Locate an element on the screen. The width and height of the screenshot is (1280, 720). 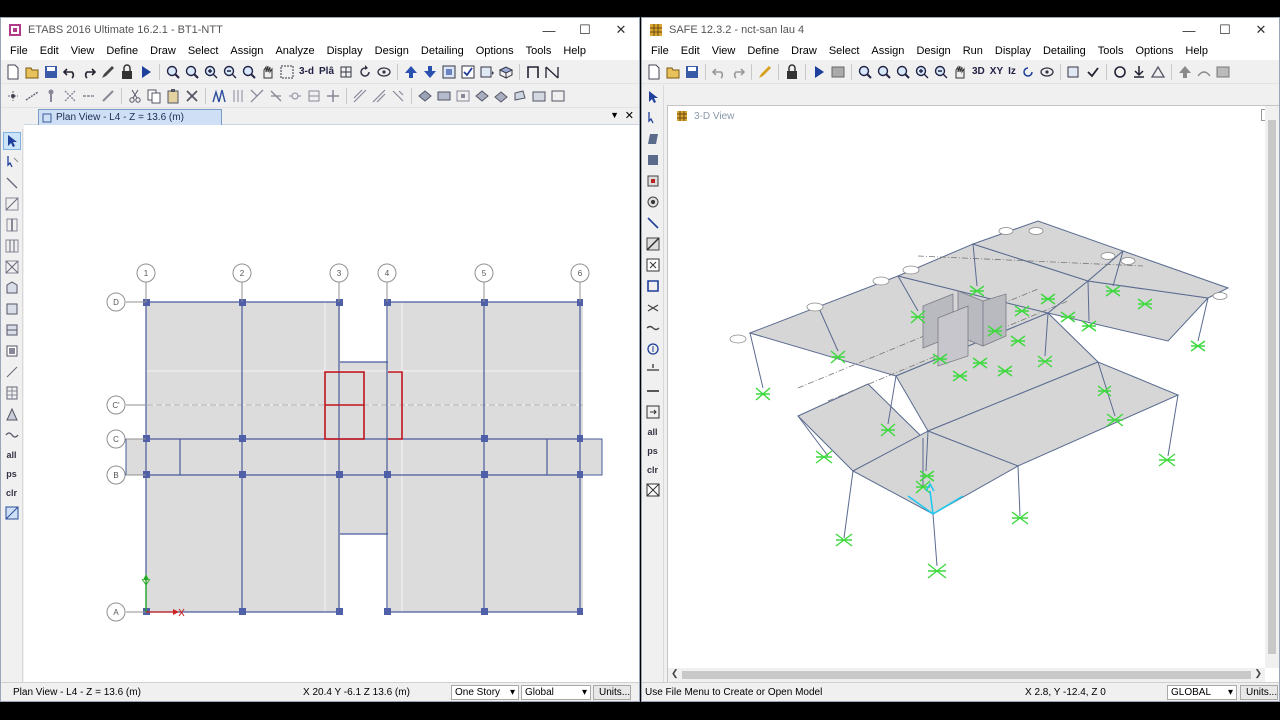
draw-wall-panel-icon is located at coordinates (520, 96).